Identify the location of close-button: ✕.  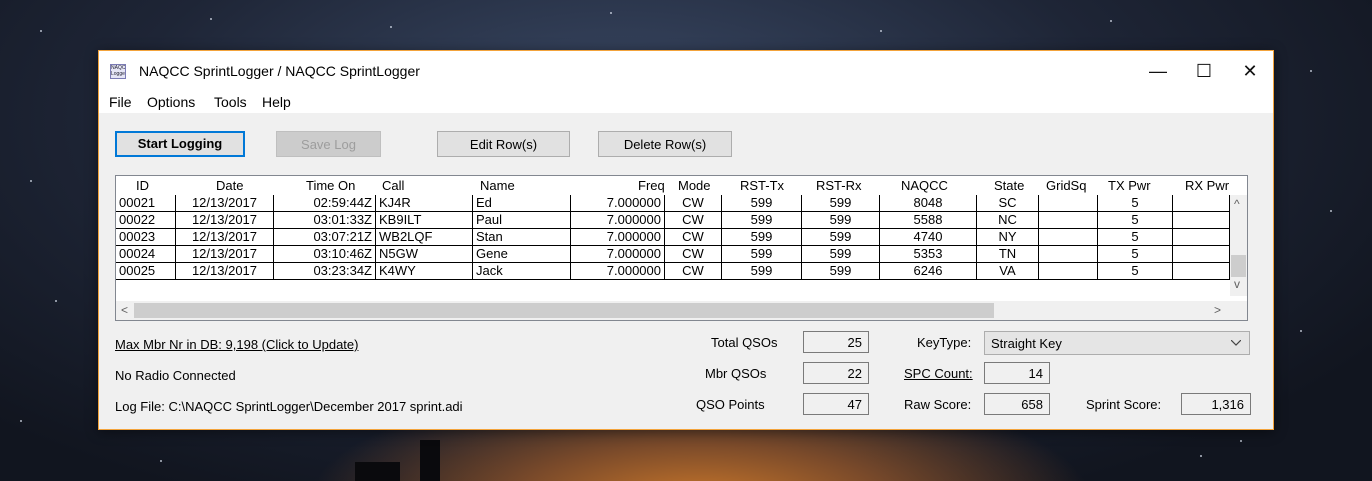
(1250, 71).